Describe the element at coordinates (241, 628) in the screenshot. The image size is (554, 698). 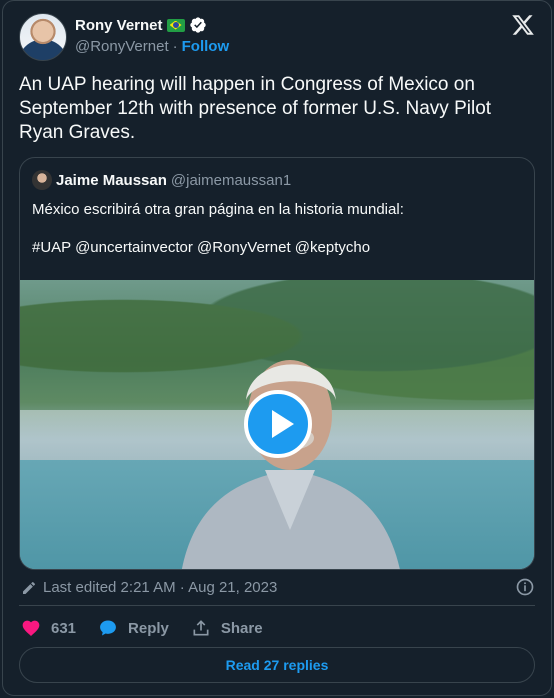
I see `share-label: Share` at that location.